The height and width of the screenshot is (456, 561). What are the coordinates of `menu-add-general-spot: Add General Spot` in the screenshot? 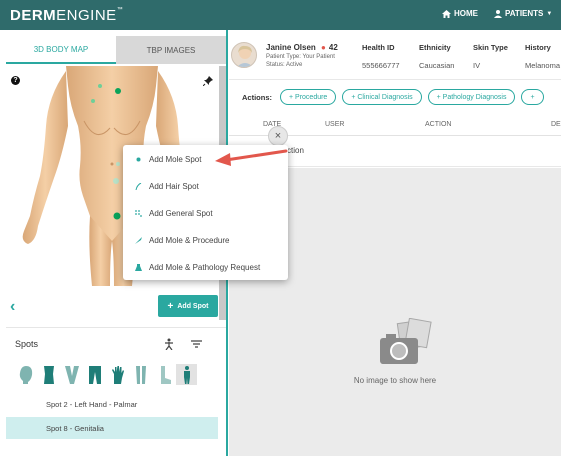 It's located at (205, 213).